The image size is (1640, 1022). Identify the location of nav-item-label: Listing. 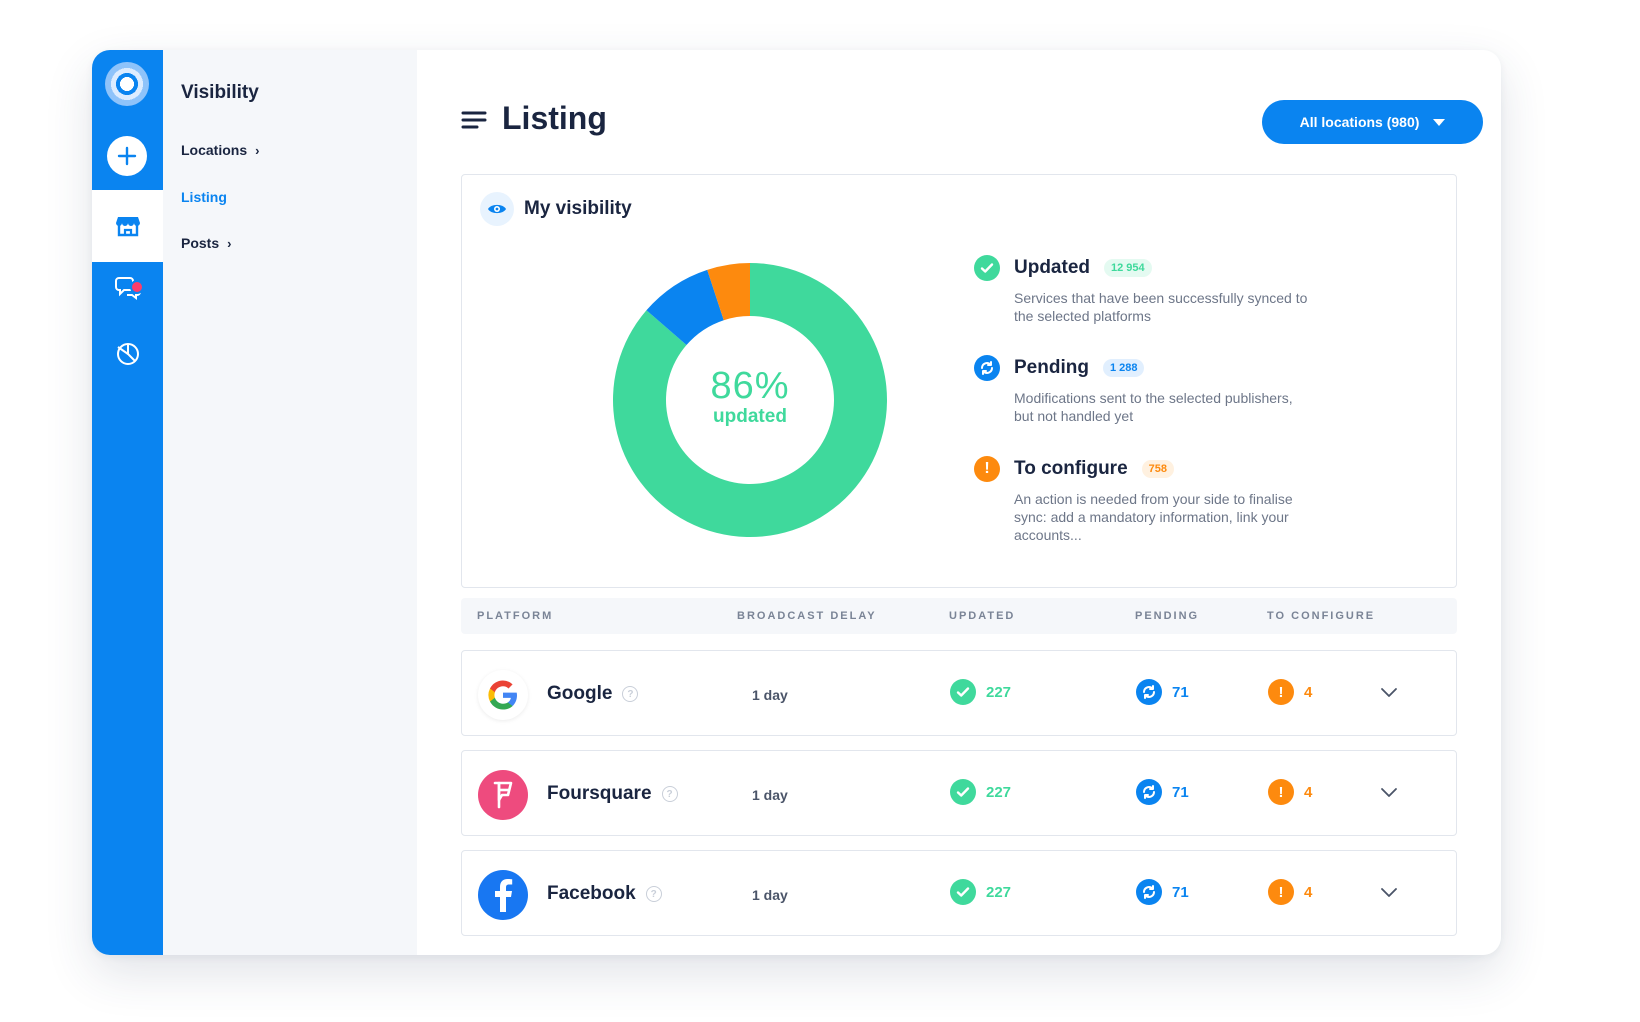
(204, 197).